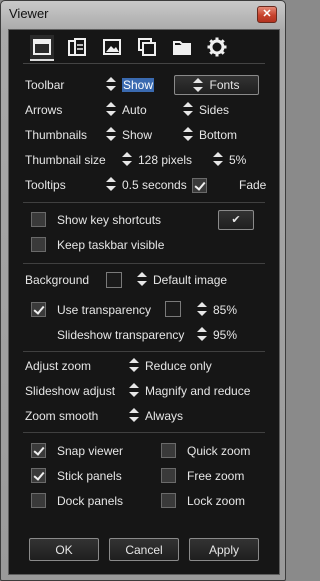 The width and height of the screenshot is (320, 581). Describe the element at coordinates (144, 549) in the screenshot. I see `cancel-button: Cancel` at that location.